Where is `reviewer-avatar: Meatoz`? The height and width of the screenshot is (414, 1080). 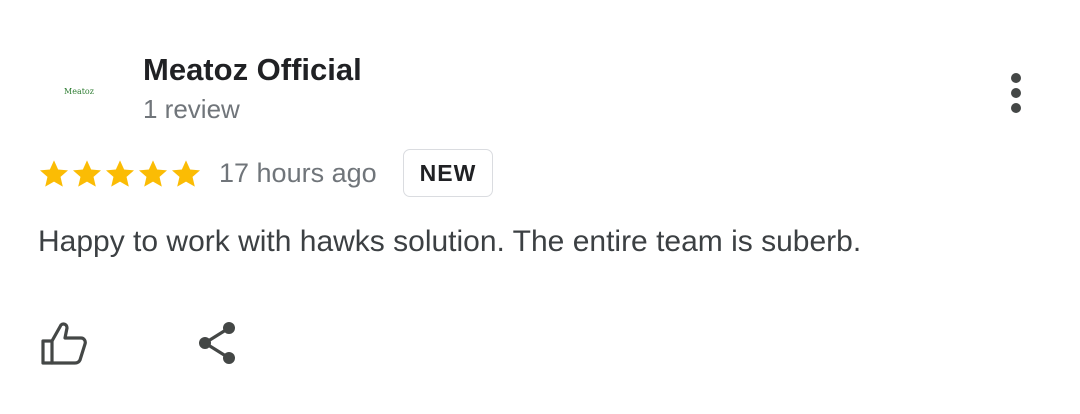 reviewer-avatar: Meatoz is located at coordinates (79, 91).